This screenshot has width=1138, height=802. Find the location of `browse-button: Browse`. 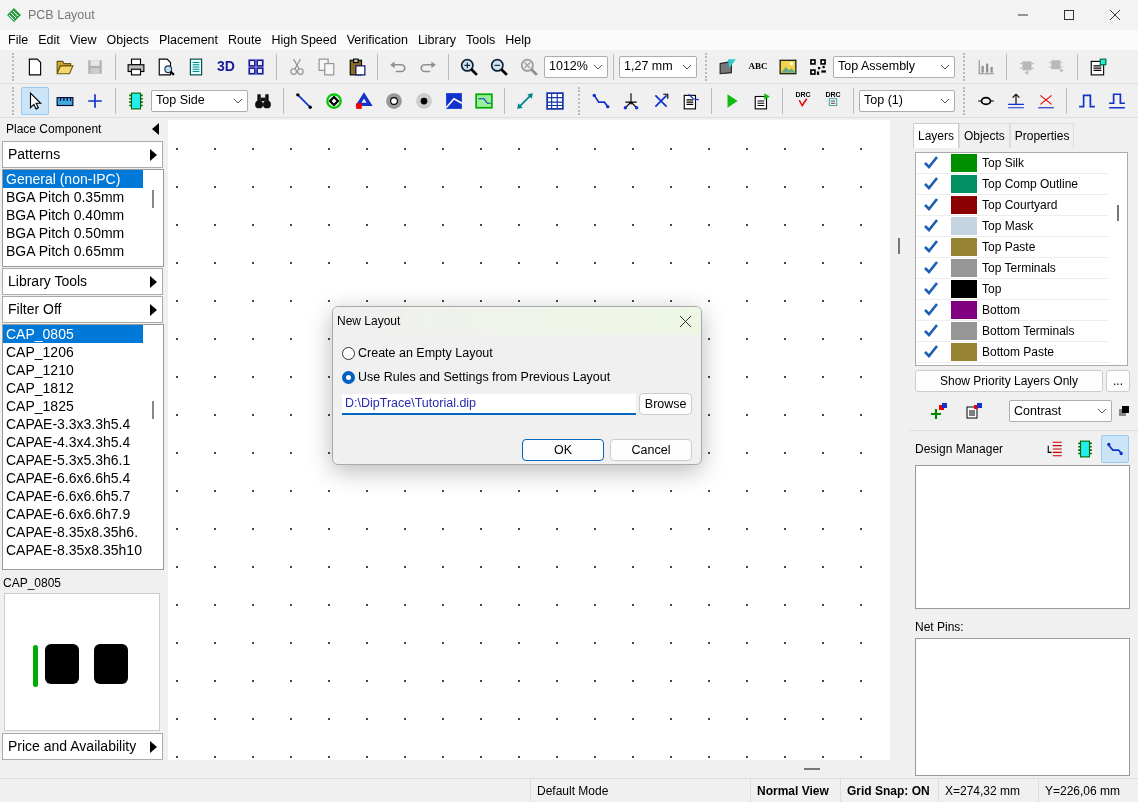

browse-button: Browse is located at coordinates (665, 404).